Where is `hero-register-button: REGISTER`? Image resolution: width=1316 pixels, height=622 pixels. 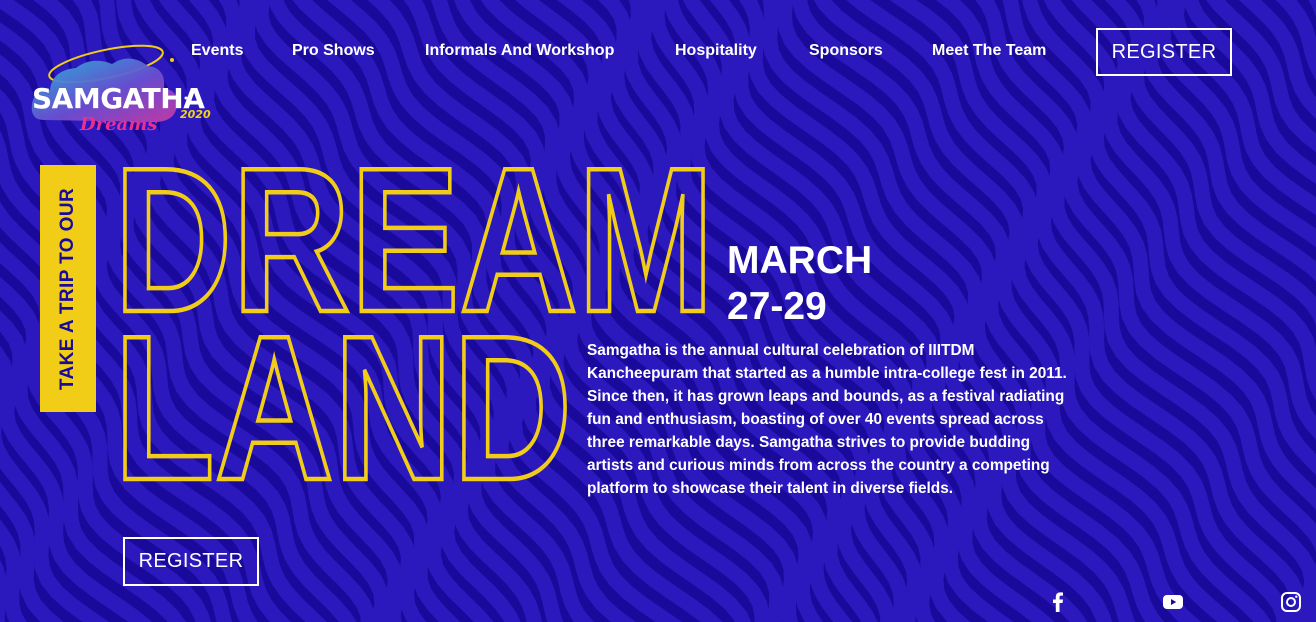 hero-register-button: REGISTER is located at coordinates (191, 561).